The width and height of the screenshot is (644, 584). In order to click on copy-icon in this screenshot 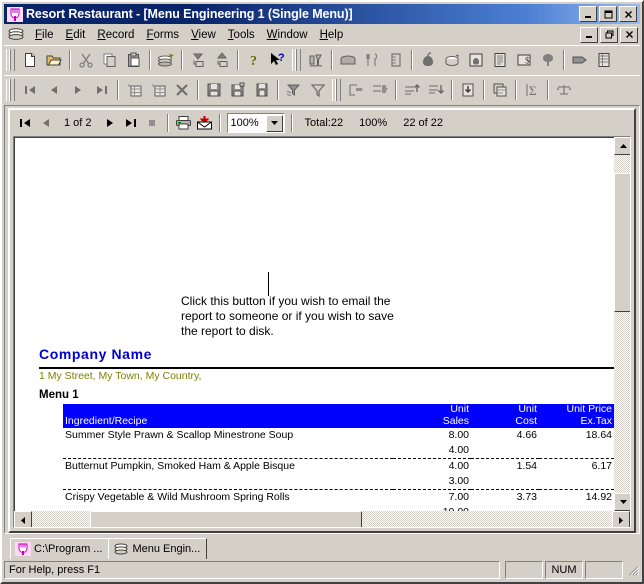, I will do `click(110, 60)`.